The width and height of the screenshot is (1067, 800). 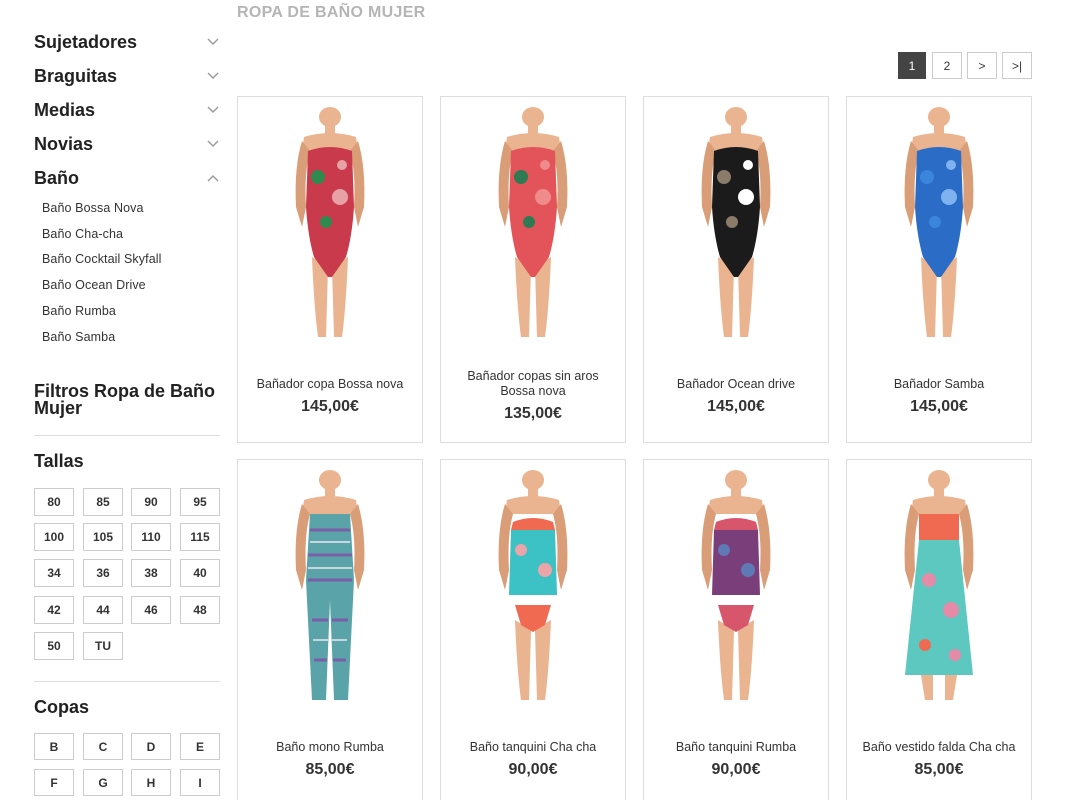 I want to click on size-filter-50: 50, so click(x=54, y=646).